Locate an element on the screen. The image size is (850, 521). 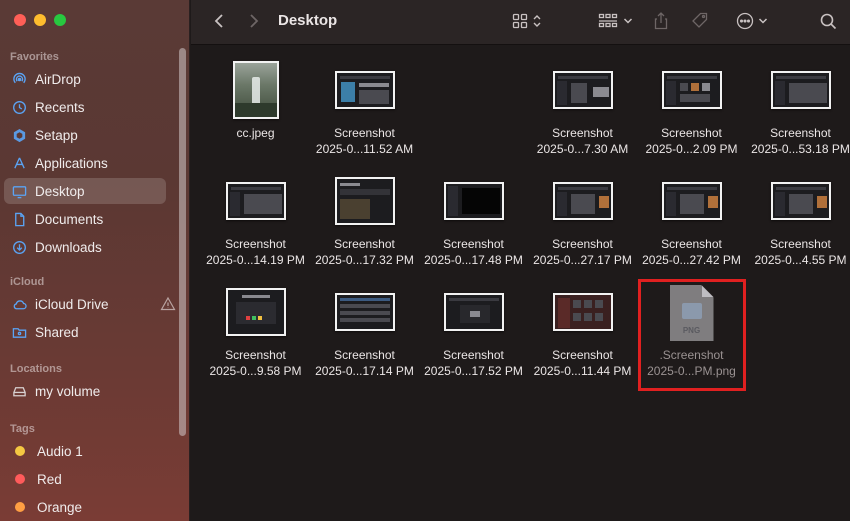
file-item: Screenshot 2025-0...11.44 PM is located at coordinates (582, 336).